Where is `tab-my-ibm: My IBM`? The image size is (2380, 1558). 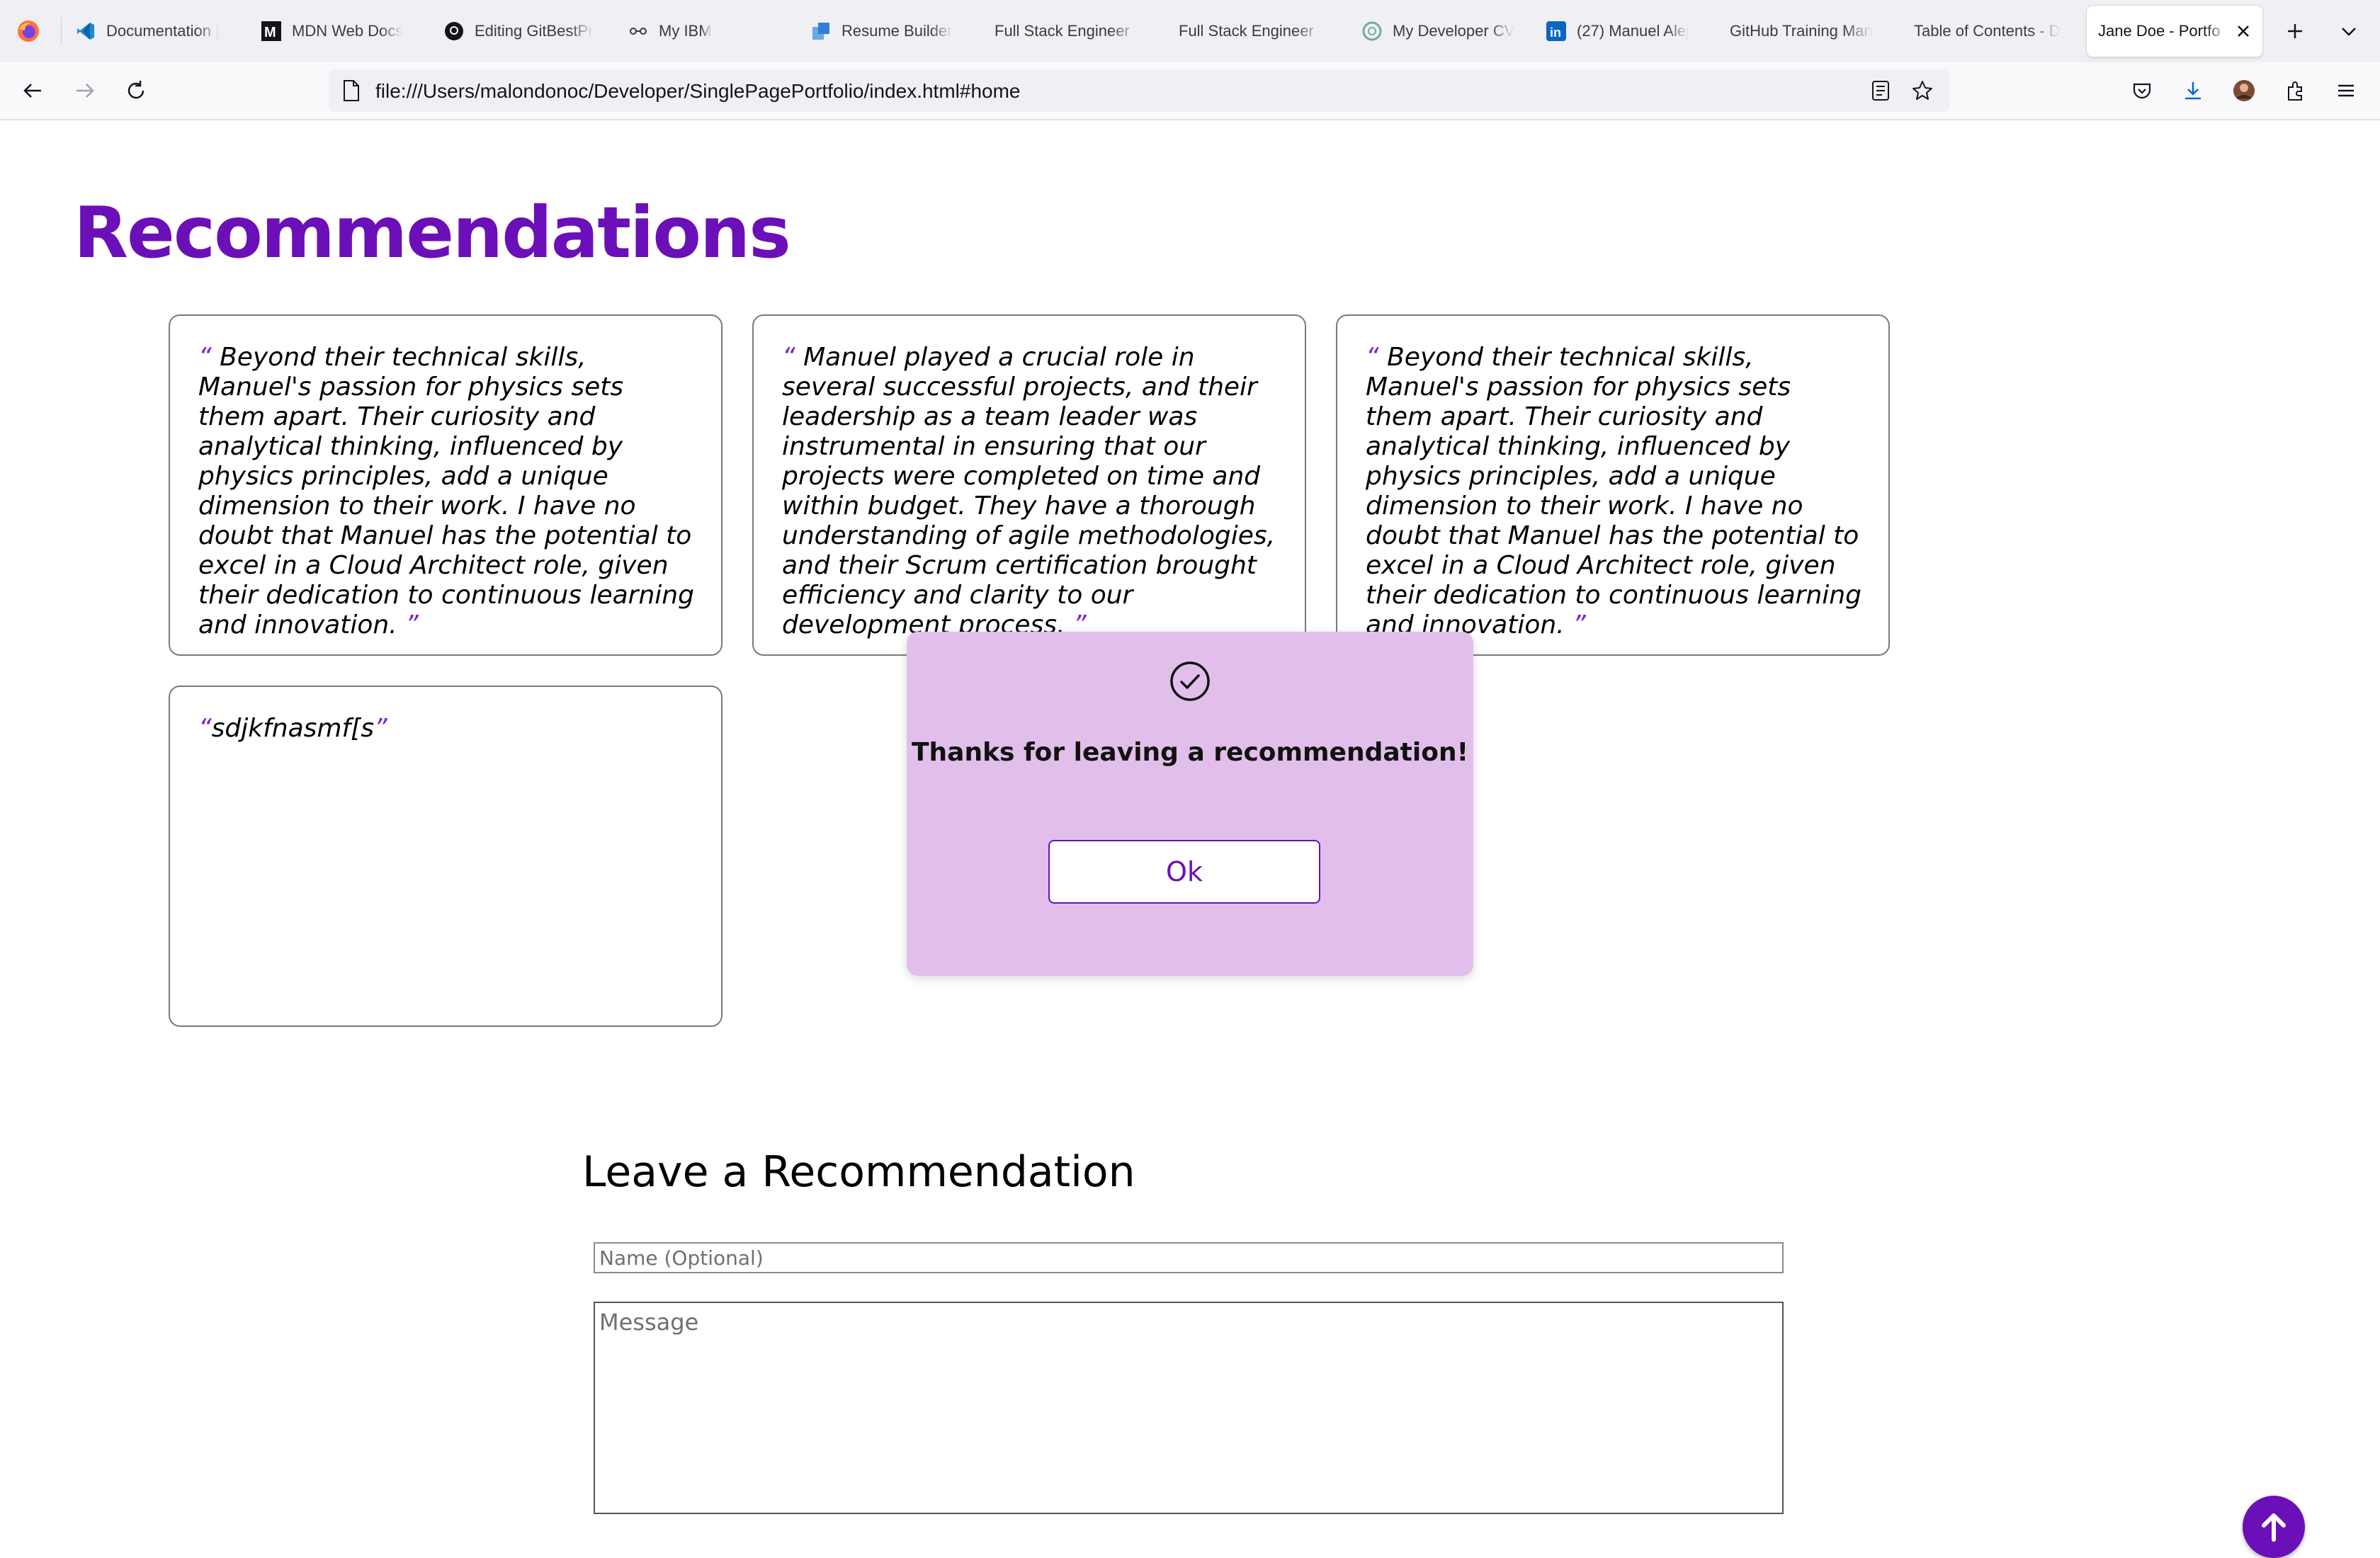 tab-my-ibm: My IBM is located at coordinates (691, 31).